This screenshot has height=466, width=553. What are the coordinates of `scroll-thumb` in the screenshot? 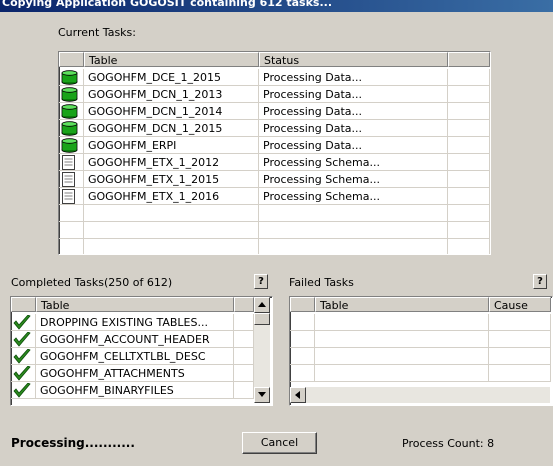 It's located at (262, 319).